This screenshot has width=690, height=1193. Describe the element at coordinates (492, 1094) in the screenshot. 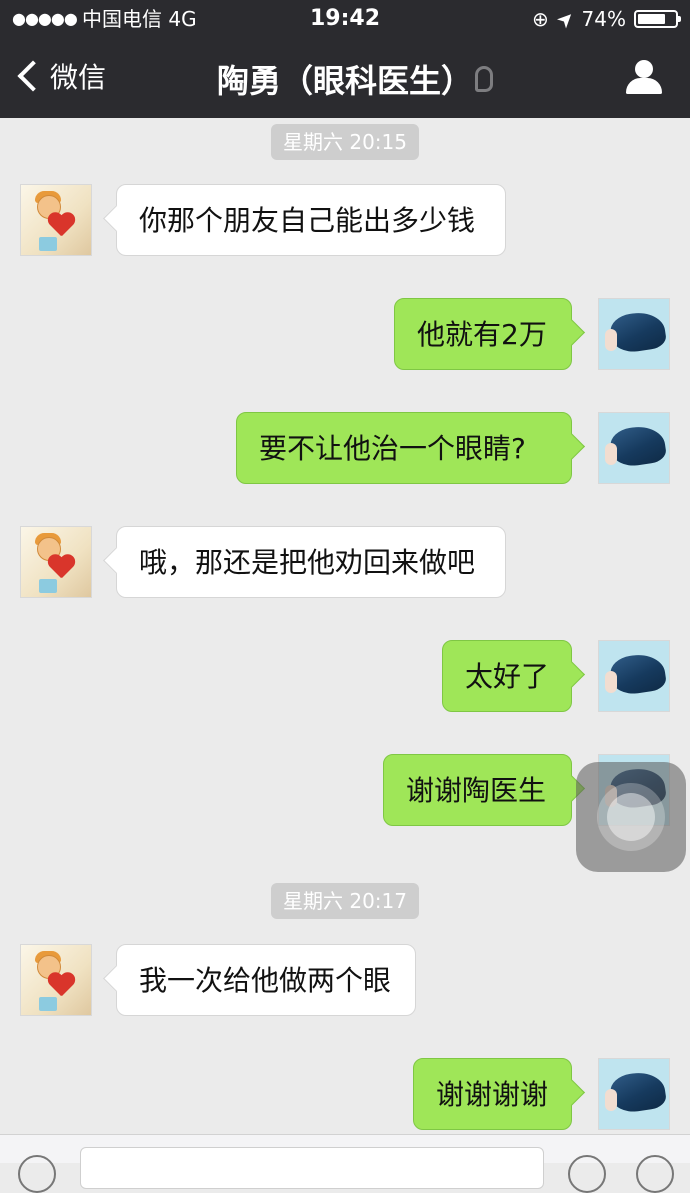

I see `message-bubble-outgoing: 谢谢谢谢` at that location.